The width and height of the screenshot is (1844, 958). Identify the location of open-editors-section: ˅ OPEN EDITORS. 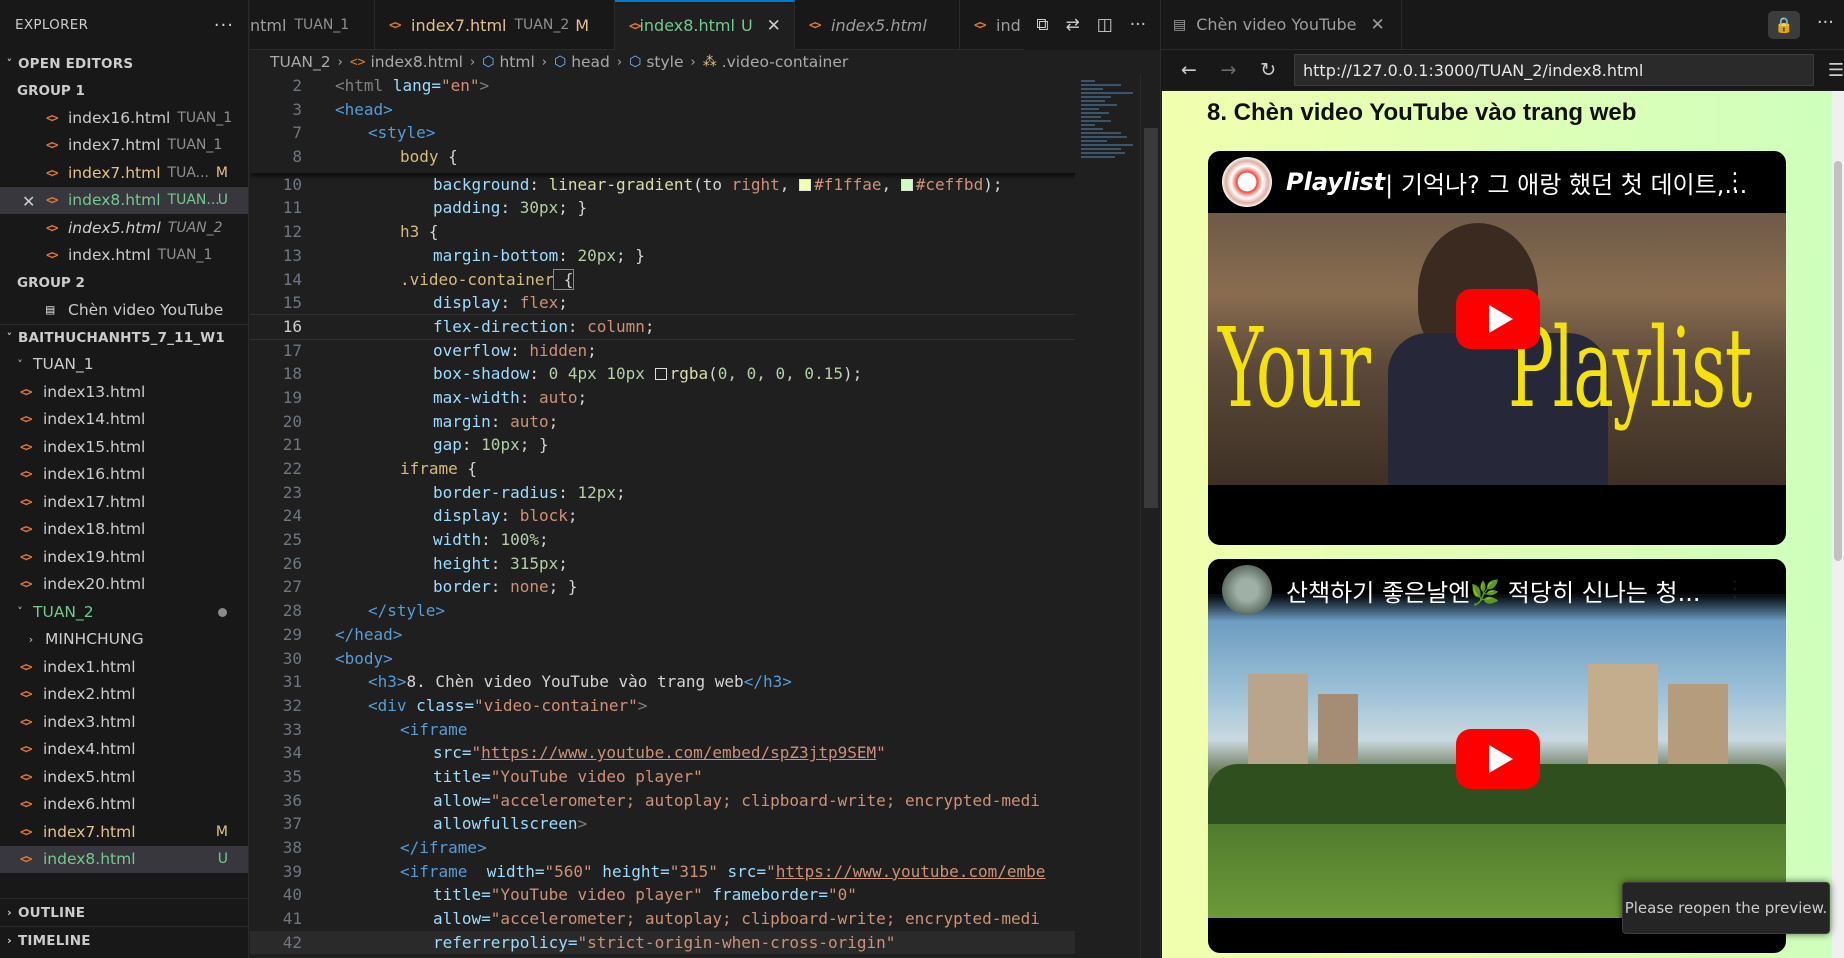
(124, 63).